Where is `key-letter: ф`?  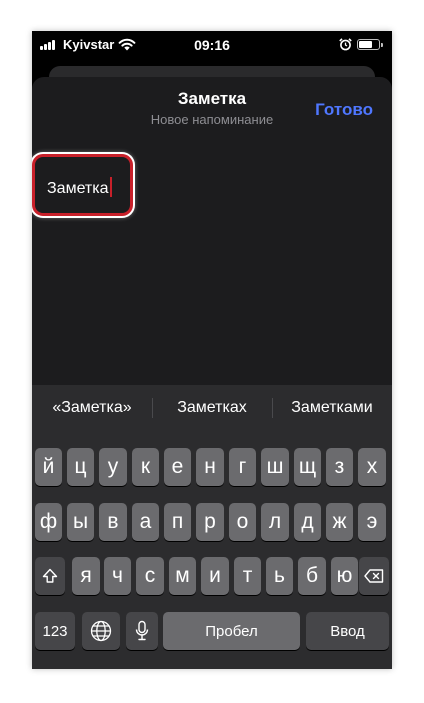 key-letter: ф is located at coordinates (48, 522).